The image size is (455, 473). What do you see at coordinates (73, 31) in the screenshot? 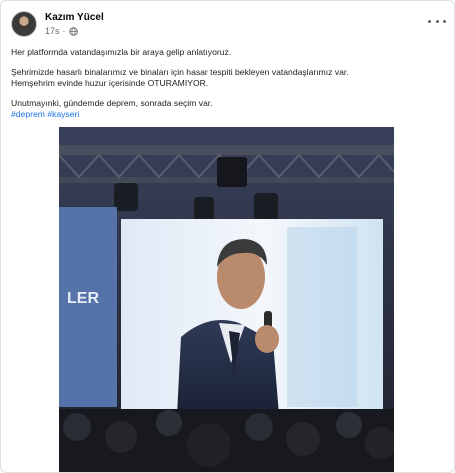
I see `globe-icon` at bounding box center [73, 31].